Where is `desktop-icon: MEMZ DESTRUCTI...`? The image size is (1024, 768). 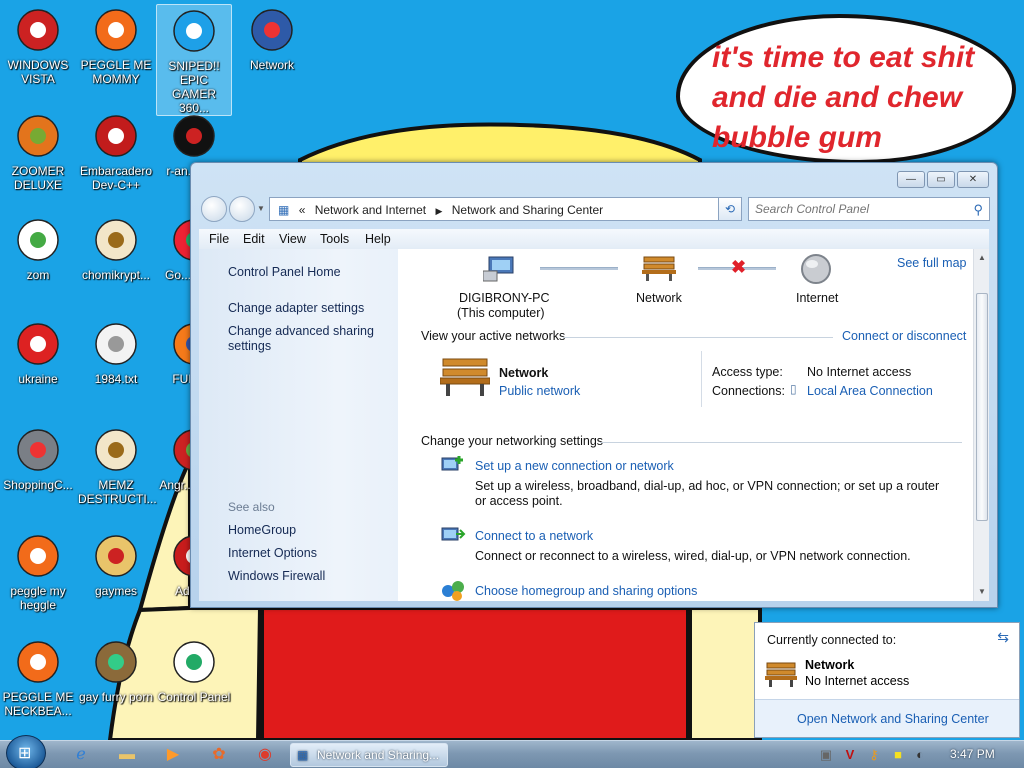
desktop-icon: MEMZ DESTRUCTI... is located at coordinates (117, 465).